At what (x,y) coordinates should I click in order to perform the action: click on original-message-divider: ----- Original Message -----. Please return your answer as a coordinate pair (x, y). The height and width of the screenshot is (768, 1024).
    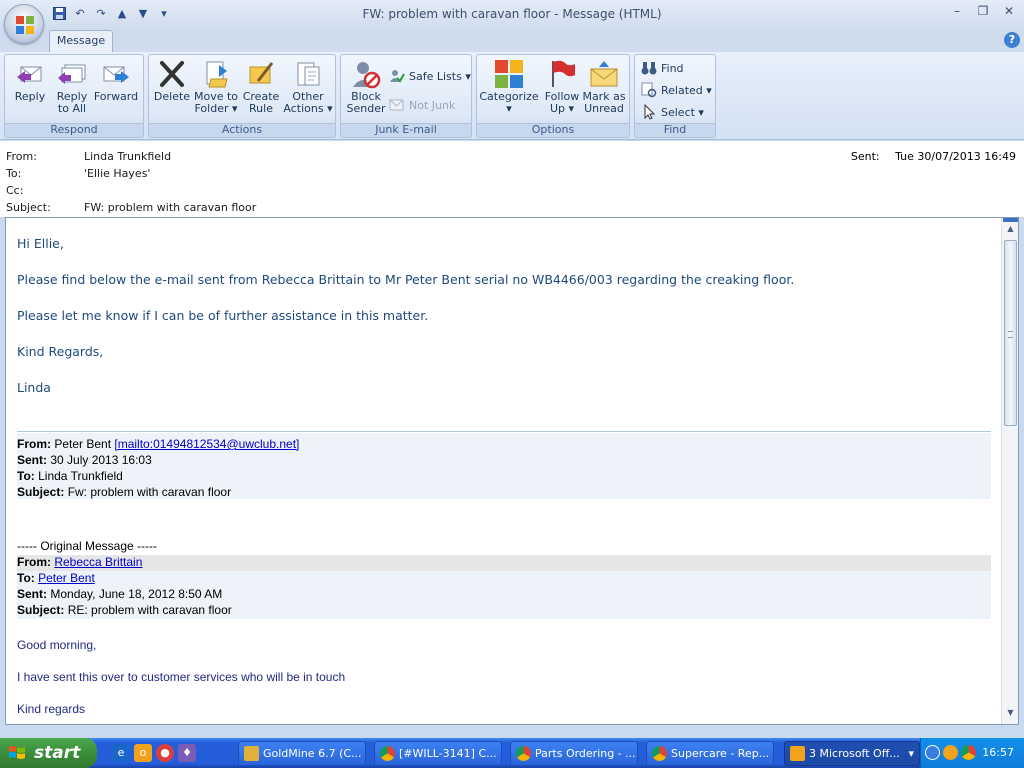
    Looking at the image, I should click on (87, 546).